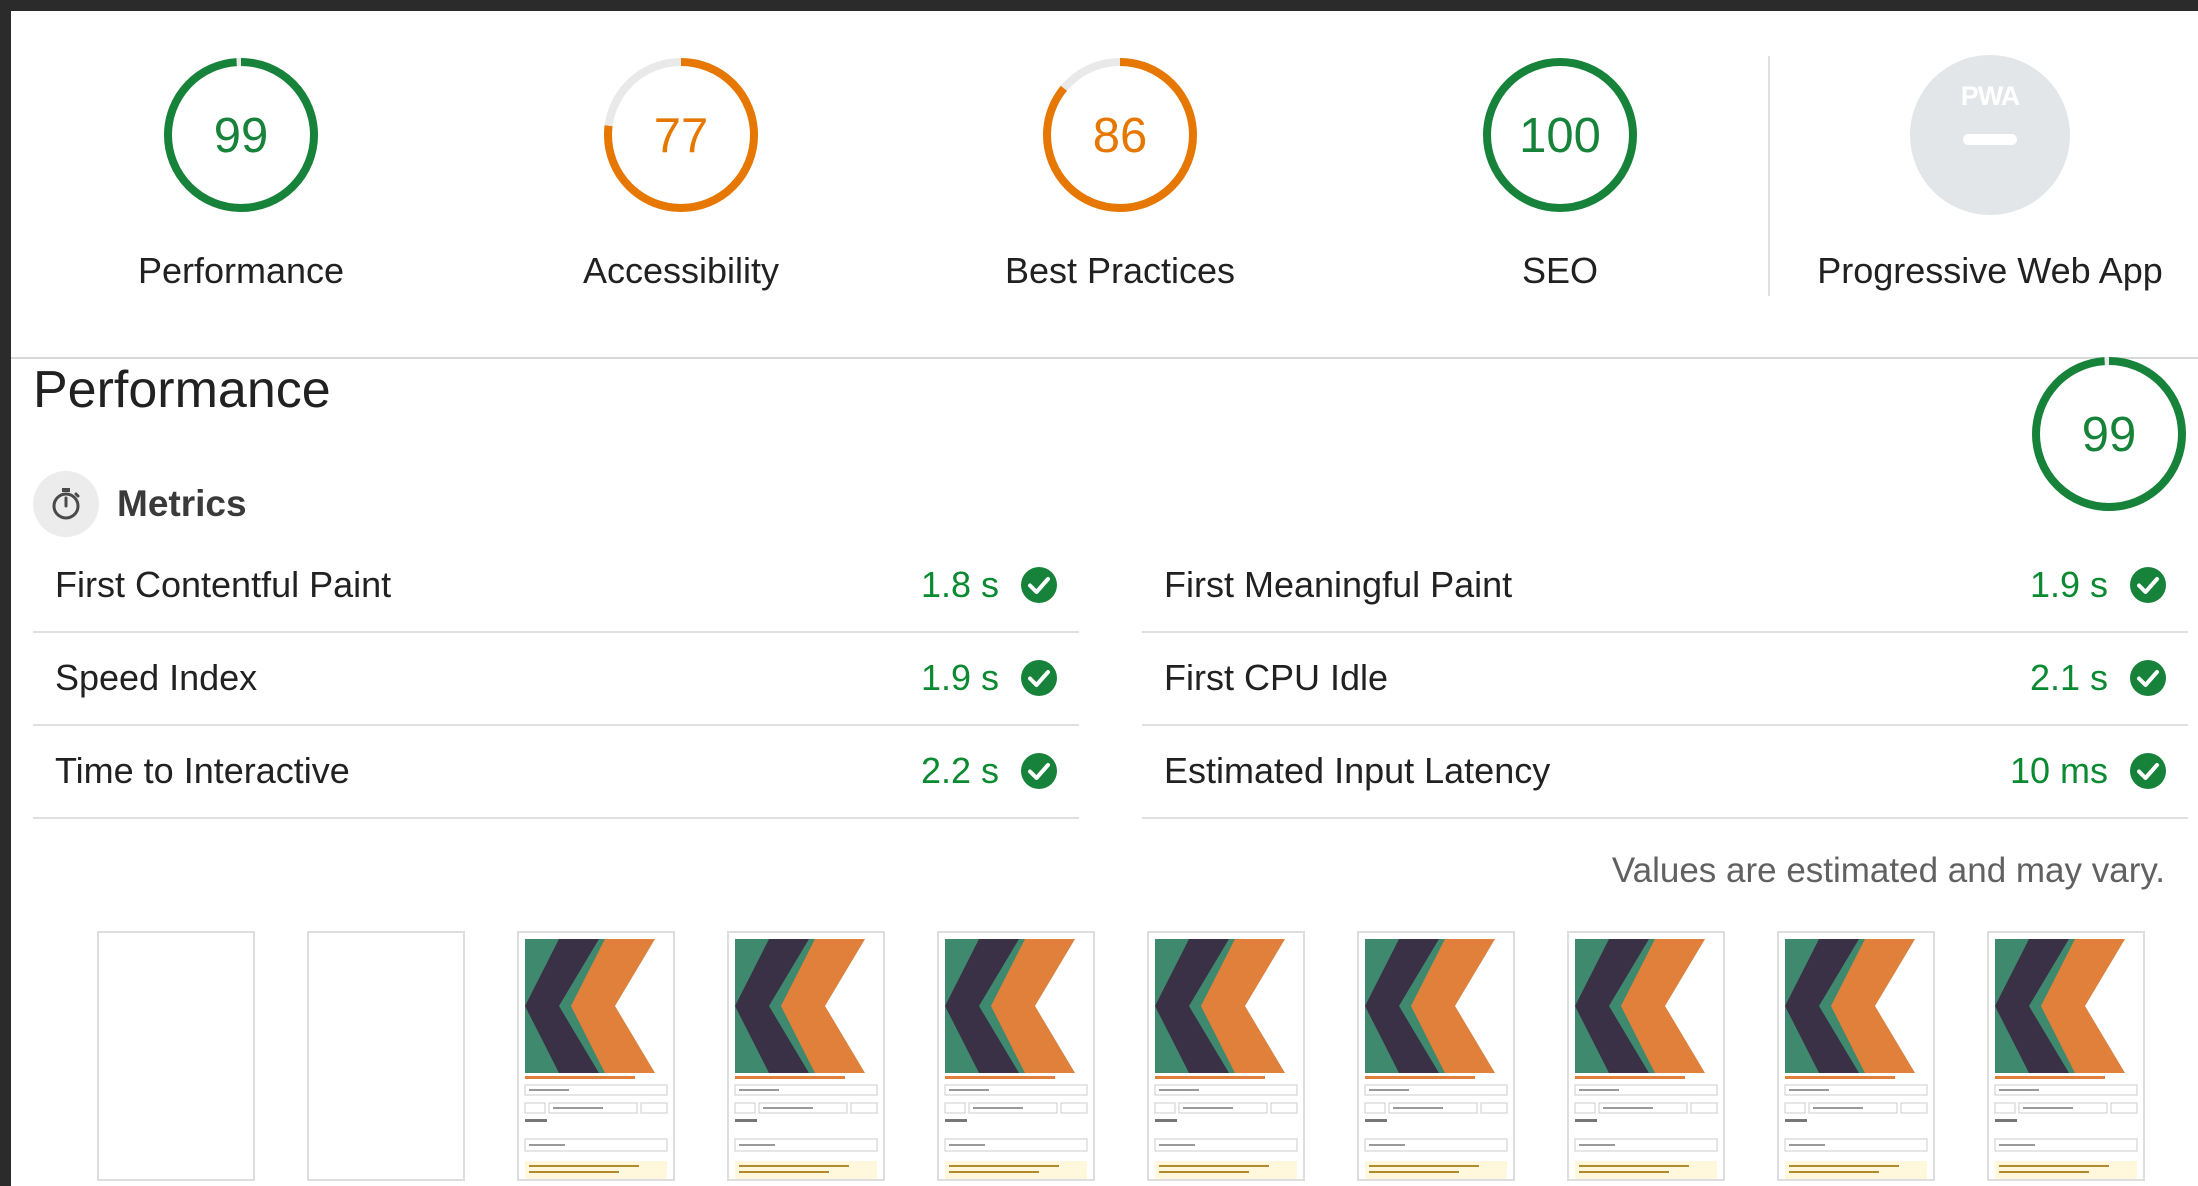 The height and width of the screenshot is (1186, 2198). What do you see at coordinates (556, 678) in the screenshot?
I see `metric-speed-index: Speed Index 1.9 s` at bounding box center [556, 678].